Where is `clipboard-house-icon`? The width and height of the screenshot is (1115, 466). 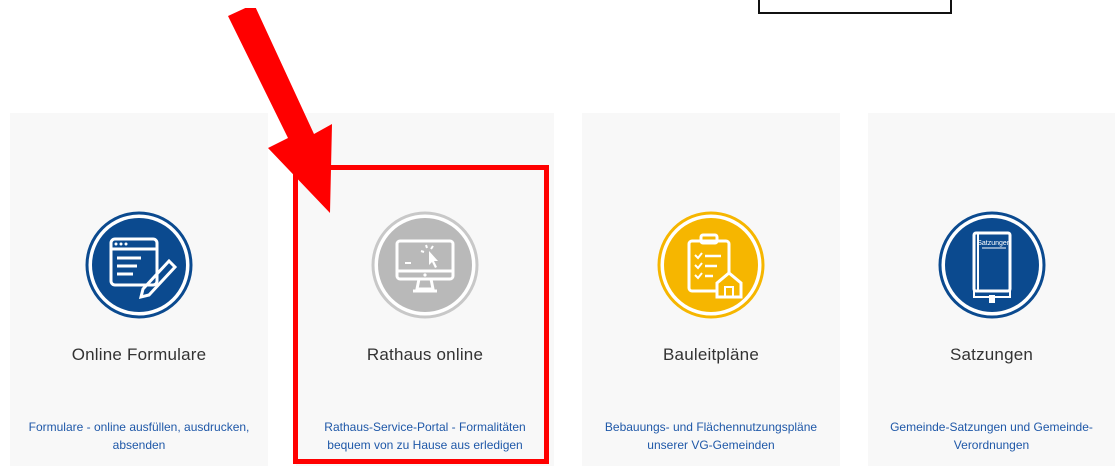
clipboard-house-icon is located at coordinates (711, 265).